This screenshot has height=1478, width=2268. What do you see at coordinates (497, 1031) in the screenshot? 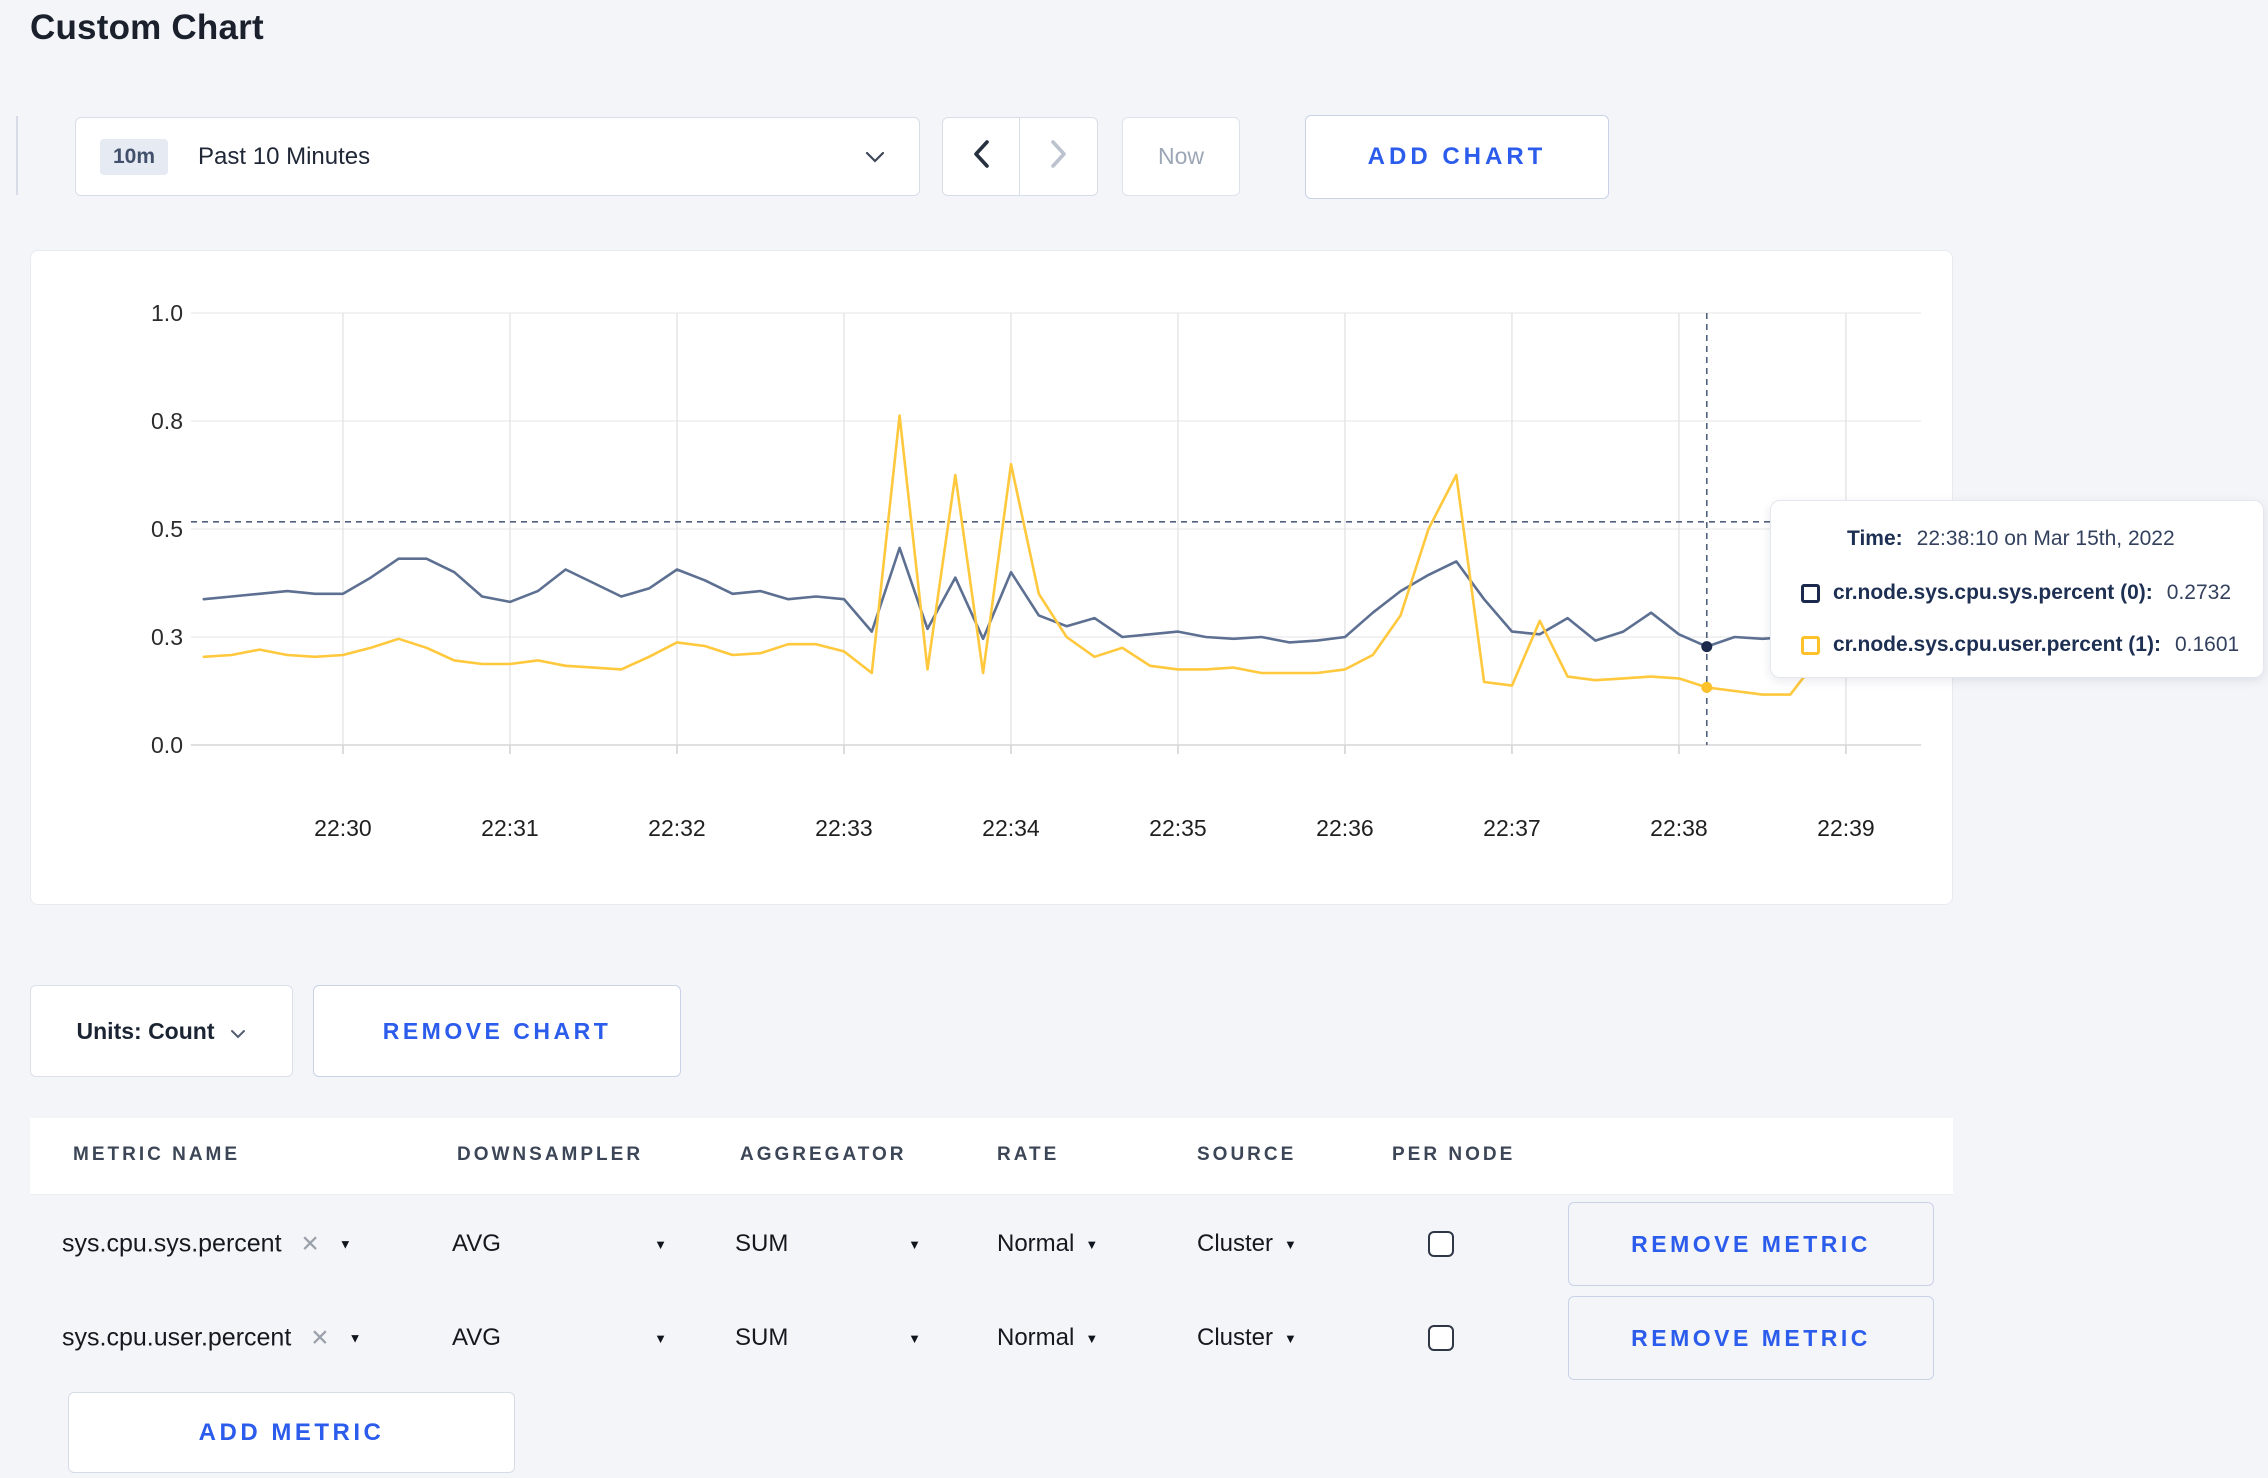
I see `remove-chart-button: REMOVE CHART` at bounding box center [497, 1031].